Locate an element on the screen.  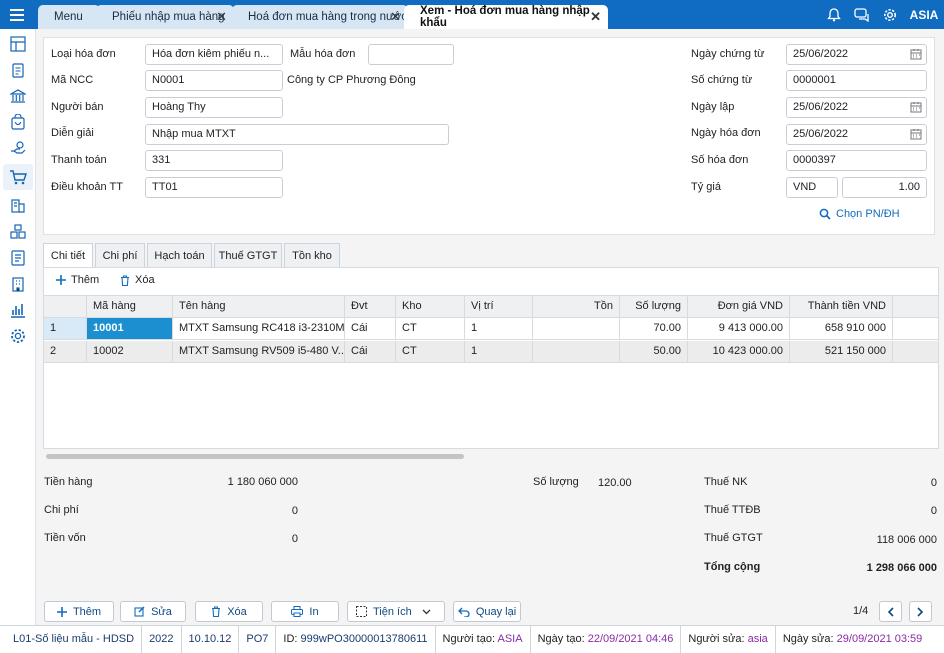
col-header-vi-tri: Vị trí is located at coordinates (499, 306).